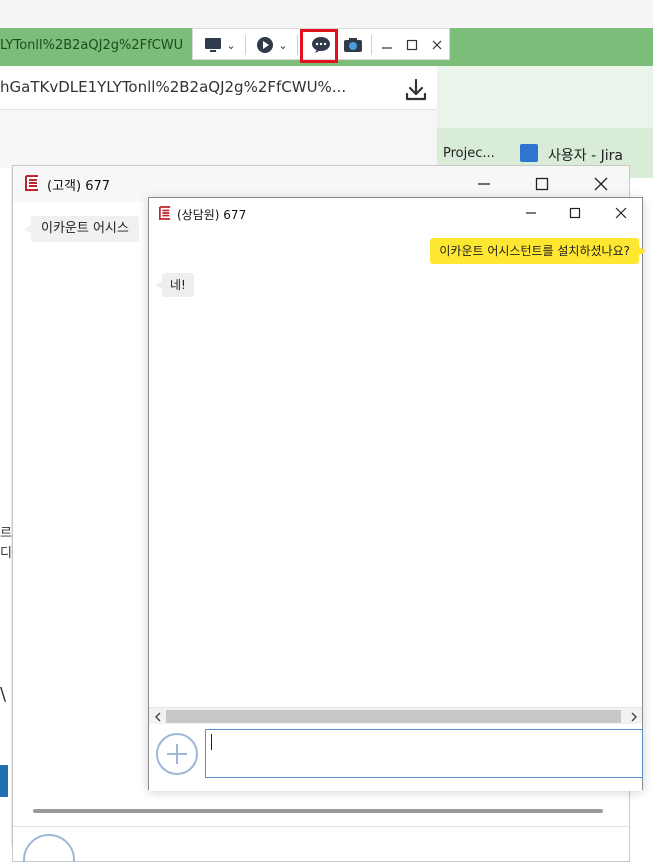 The width and height of the screenshot is (653, 862). What do you see at coordinates (424, 753) in the screenshot?
I see `message-input` at bounding box center [424, 753].